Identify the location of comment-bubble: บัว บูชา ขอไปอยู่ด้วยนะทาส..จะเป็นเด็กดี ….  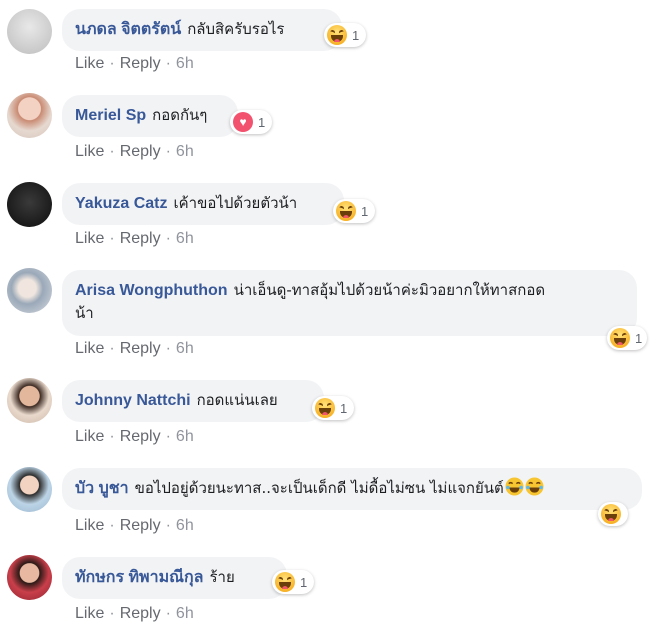
(352, 489).